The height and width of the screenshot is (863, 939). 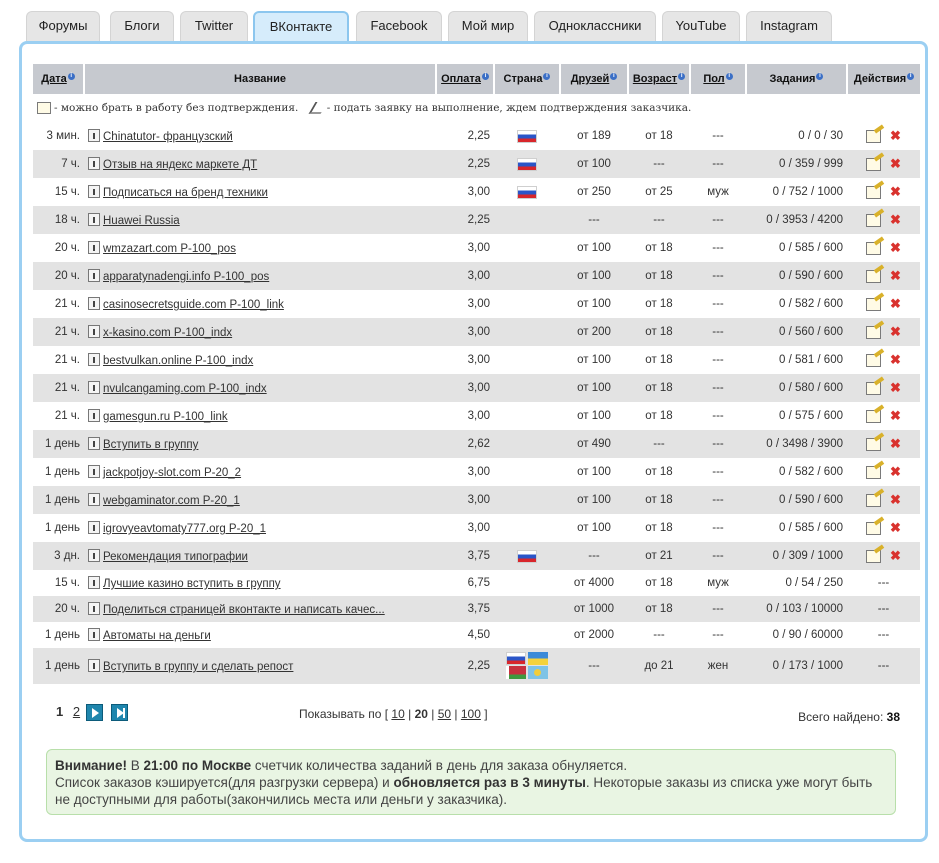 What do you see at coordinates (301, 27) in the screenshot?
I see `tab-vkontakte: ВКонтакте` at bounding box center [301, 27].